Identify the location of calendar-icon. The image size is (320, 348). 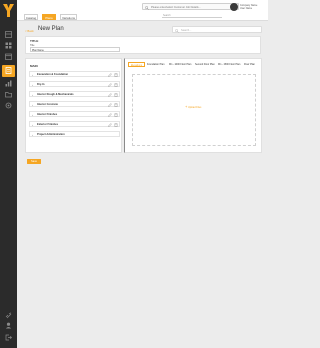
(8, 56).